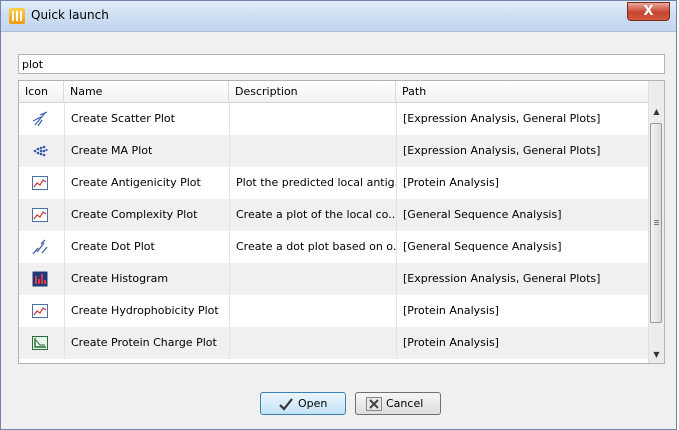 The image size is (679, 430). I want to click on checkmark-icon, so click(286, 404).